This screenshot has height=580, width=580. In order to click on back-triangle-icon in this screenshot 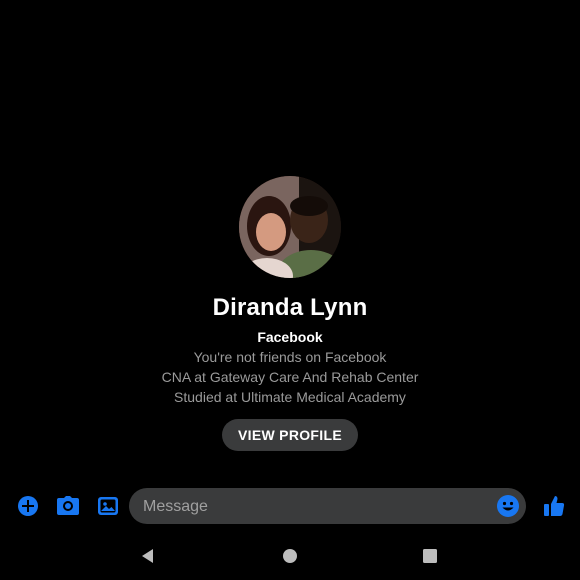, I will do `click(148, 556)`.